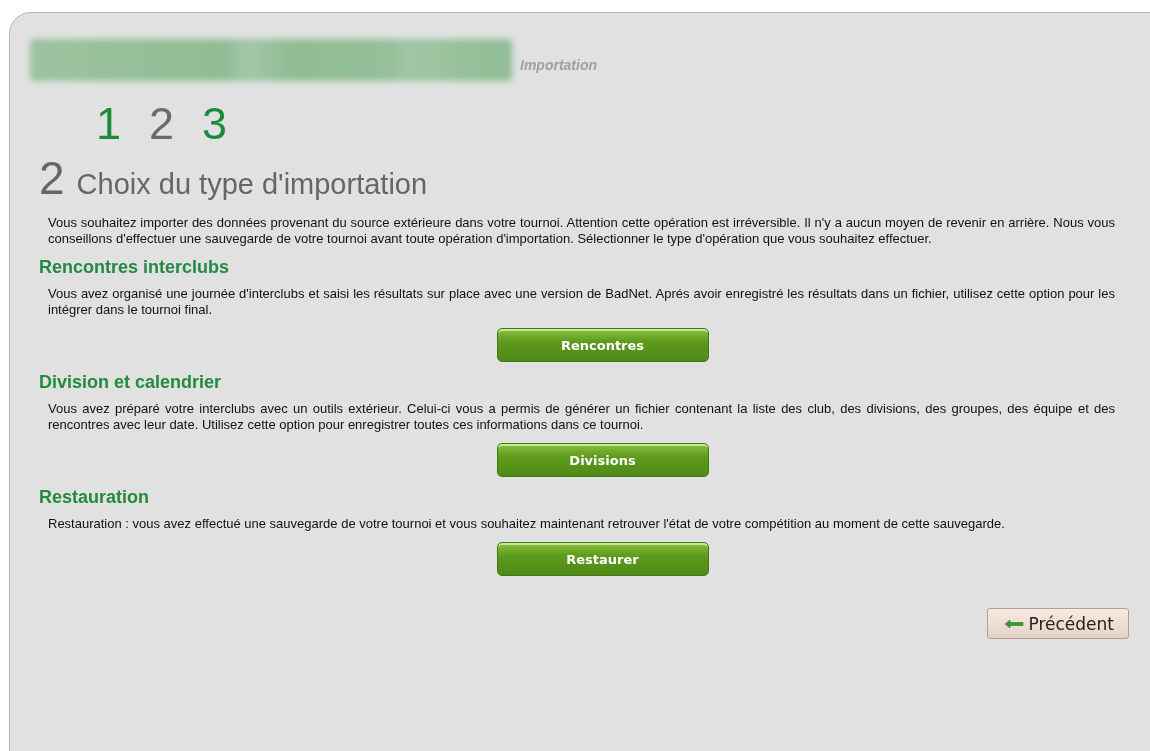 This screenshot has height=751, width=1150. Describe the element at coordinates (581, 231) in the screenshot. I see `intro-text: Vous souhaitez importer des données provenant du source extérieure dans votre tournoi. Attention cette opération est irréversible. Il n'y a aucun moyen de revenir en arrière. Nous vous conseillons d'effectuer une sauvegarde de votre tournoi avant toute opération d'importation. Sélectionner le type d'opération que vous souhaitez effectuer.` at that location.